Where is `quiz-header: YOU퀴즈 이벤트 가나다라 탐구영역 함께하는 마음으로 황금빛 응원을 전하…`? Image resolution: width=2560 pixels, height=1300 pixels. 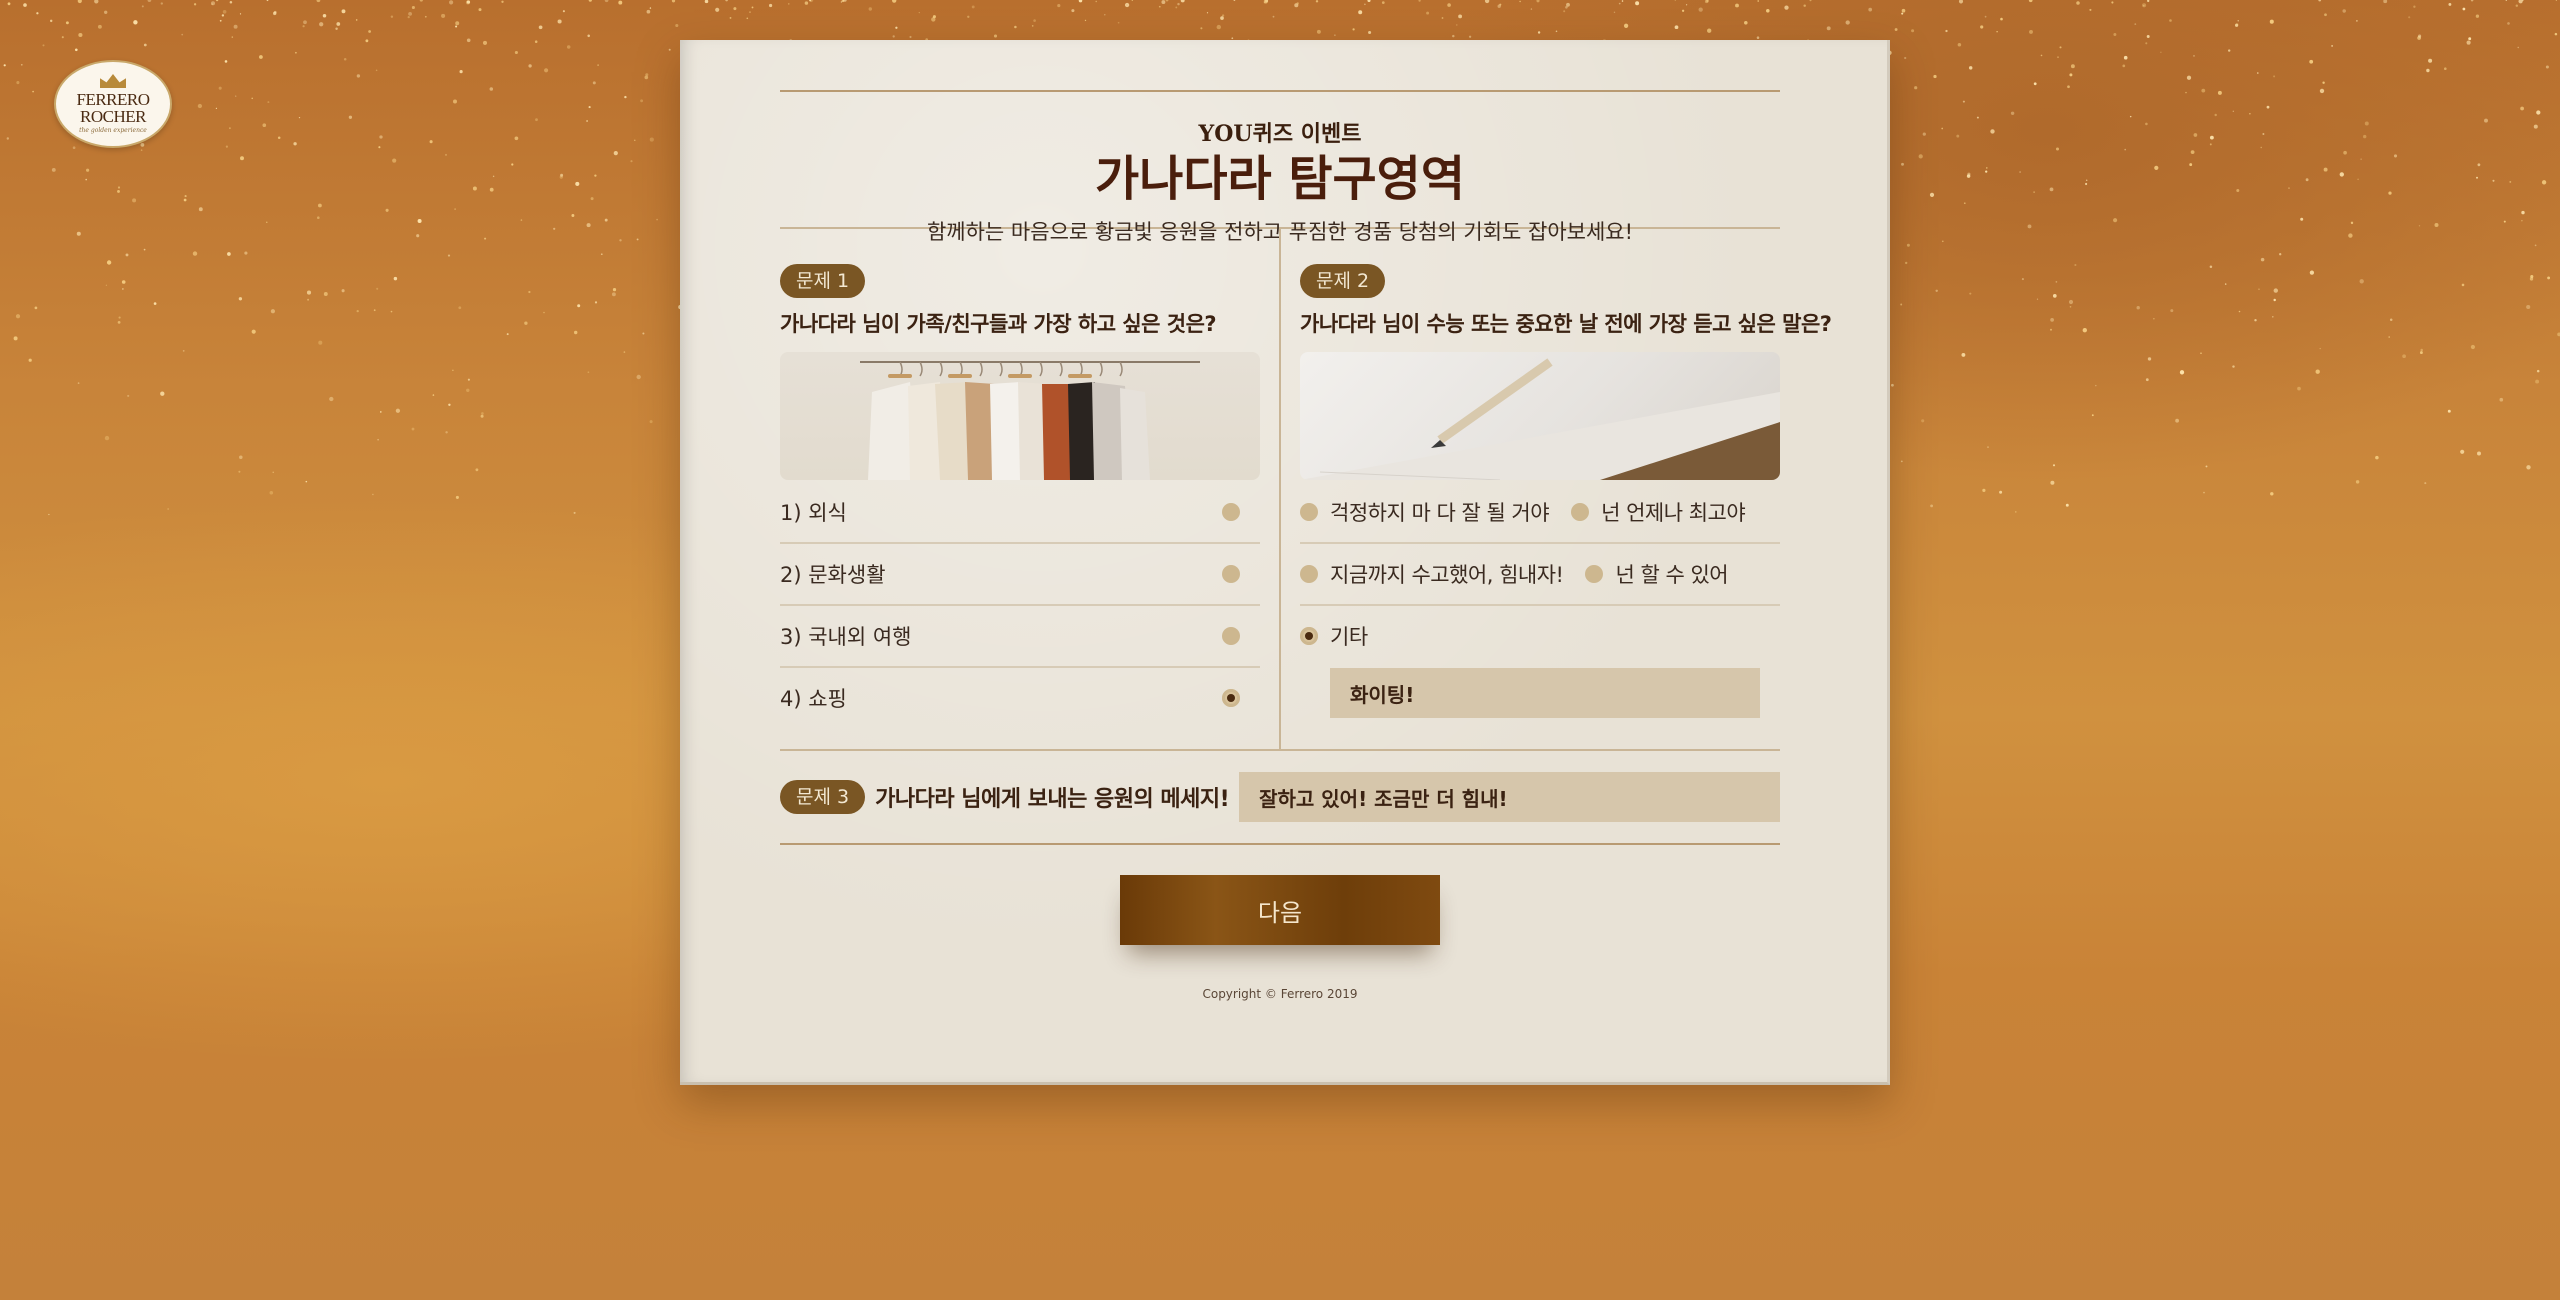 quiz-header: YOU퀴즈 이벤트 가나다라 탐구영역 함께하는 마음으로 황금빛 응원을 전하… is located at coordinates (1280, 168).